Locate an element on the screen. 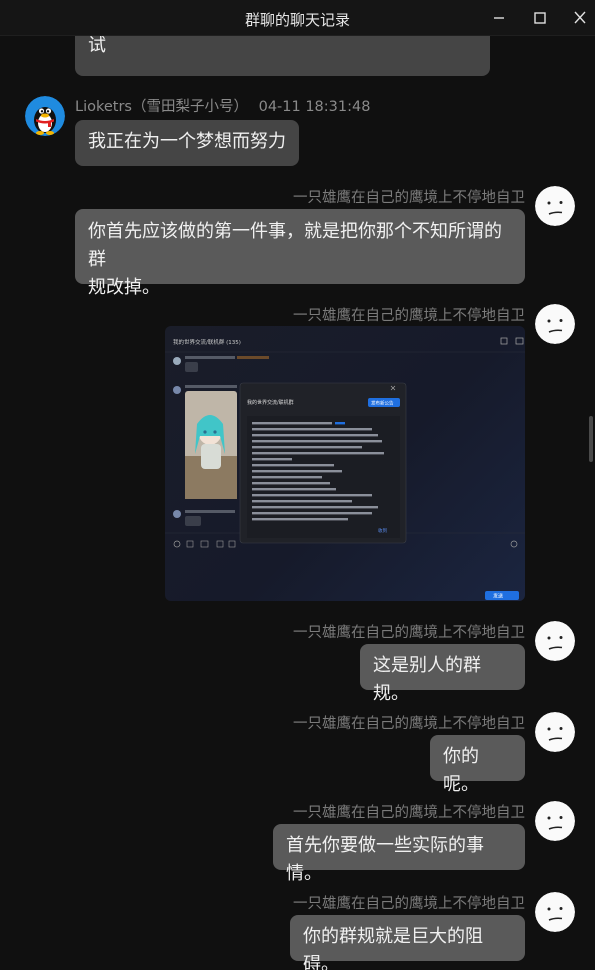 This screenshot has width=595, height=970. video-icon is located at coordinates (519, 341).